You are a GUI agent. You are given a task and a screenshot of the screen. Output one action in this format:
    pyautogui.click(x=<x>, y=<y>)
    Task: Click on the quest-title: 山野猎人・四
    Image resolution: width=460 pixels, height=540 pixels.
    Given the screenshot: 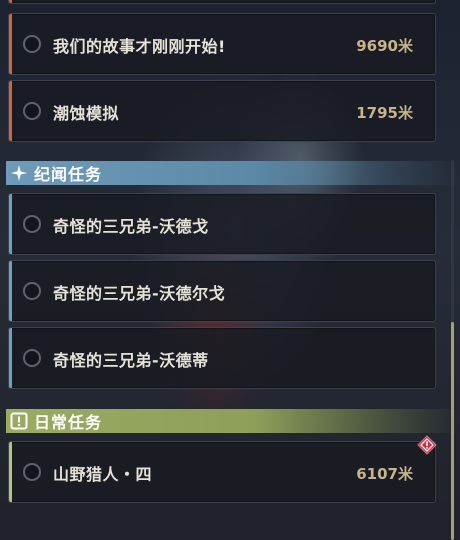 What is the action you would take?
    pyautogui.click(x=103, y=474)
    